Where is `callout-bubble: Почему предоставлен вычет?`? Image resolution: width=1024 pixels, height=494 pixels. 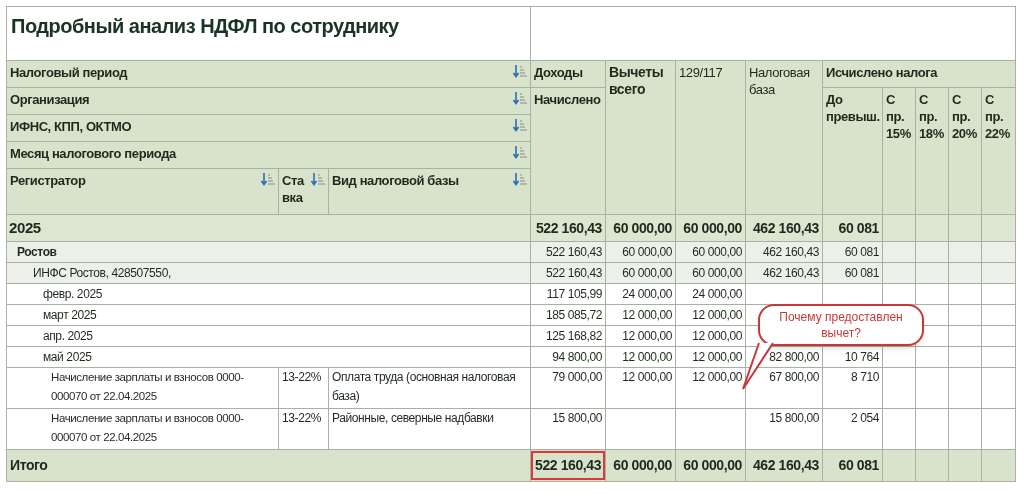
callout-bubble: Почему предоставлен вычет? is located at coordinates (841, 325).